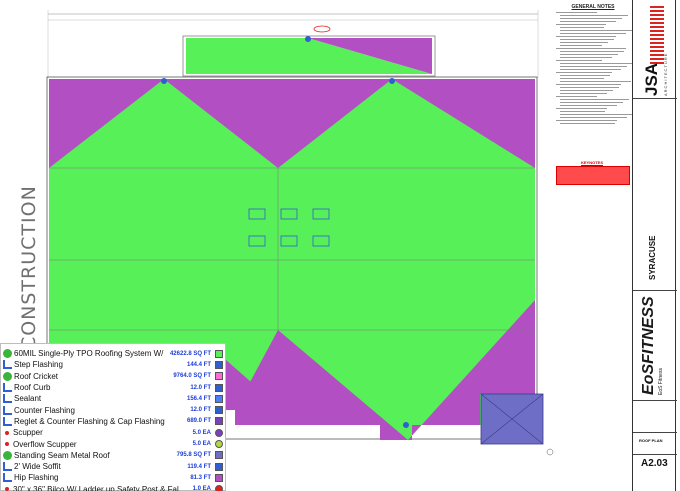  I want to click on city-label: SYRACUSE, so click(652, 257).